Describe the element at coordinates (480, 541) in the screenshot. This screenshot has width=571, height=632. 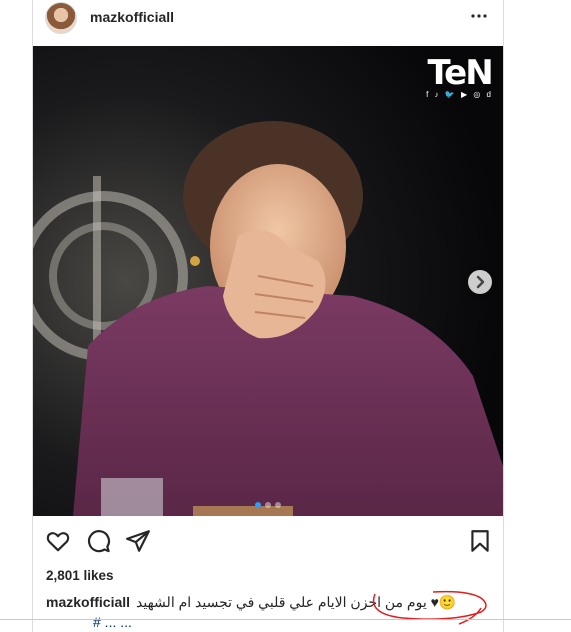
I see `bookmark-icon` at that location.